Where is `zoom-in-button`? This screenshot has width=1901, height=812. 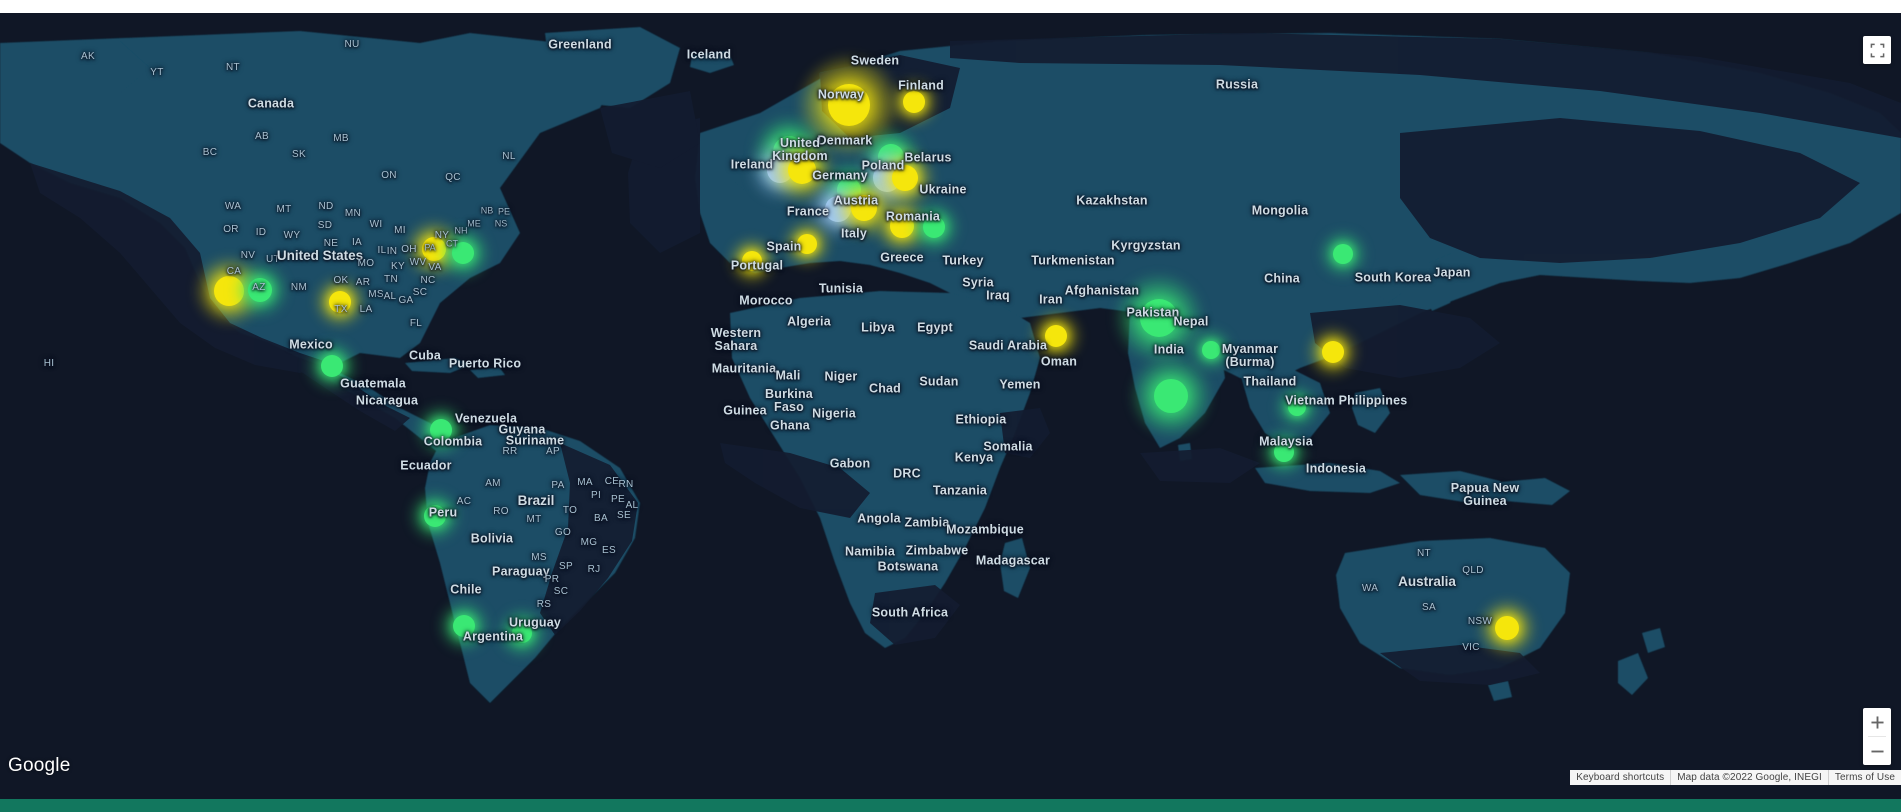
zoom-in-button is located at coordinates (1877, 722).